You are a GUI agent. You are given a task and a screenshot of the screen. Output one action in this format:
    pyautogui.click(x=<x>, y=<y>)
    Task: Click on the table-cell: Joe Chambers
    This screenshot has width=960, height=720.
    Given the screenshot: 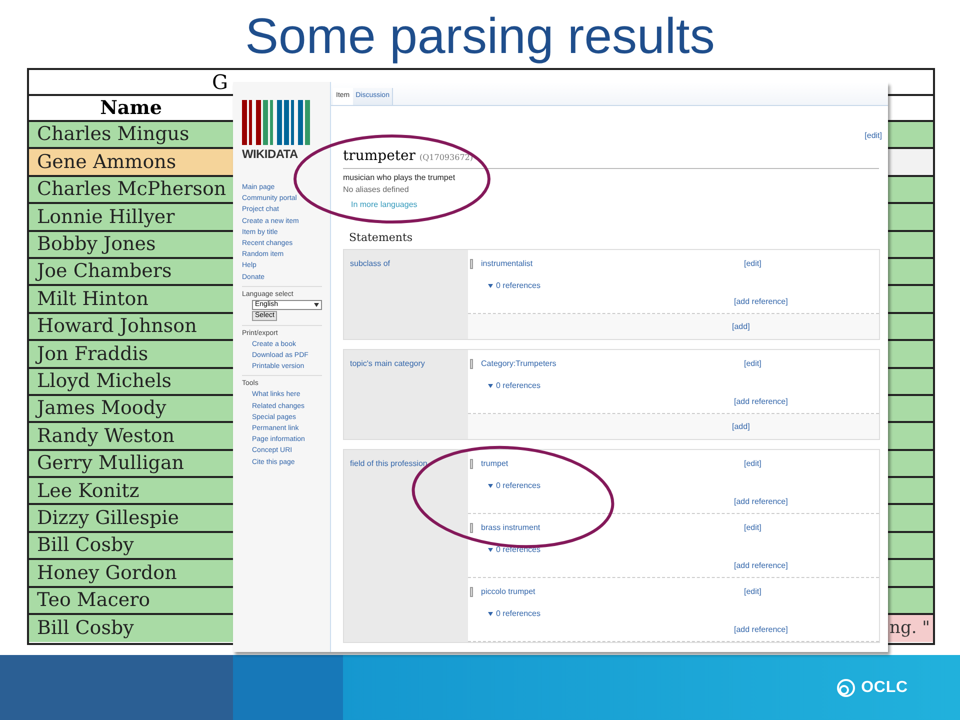 What is the action you would take?
    pyautogui.click(x=131, y=271)
    